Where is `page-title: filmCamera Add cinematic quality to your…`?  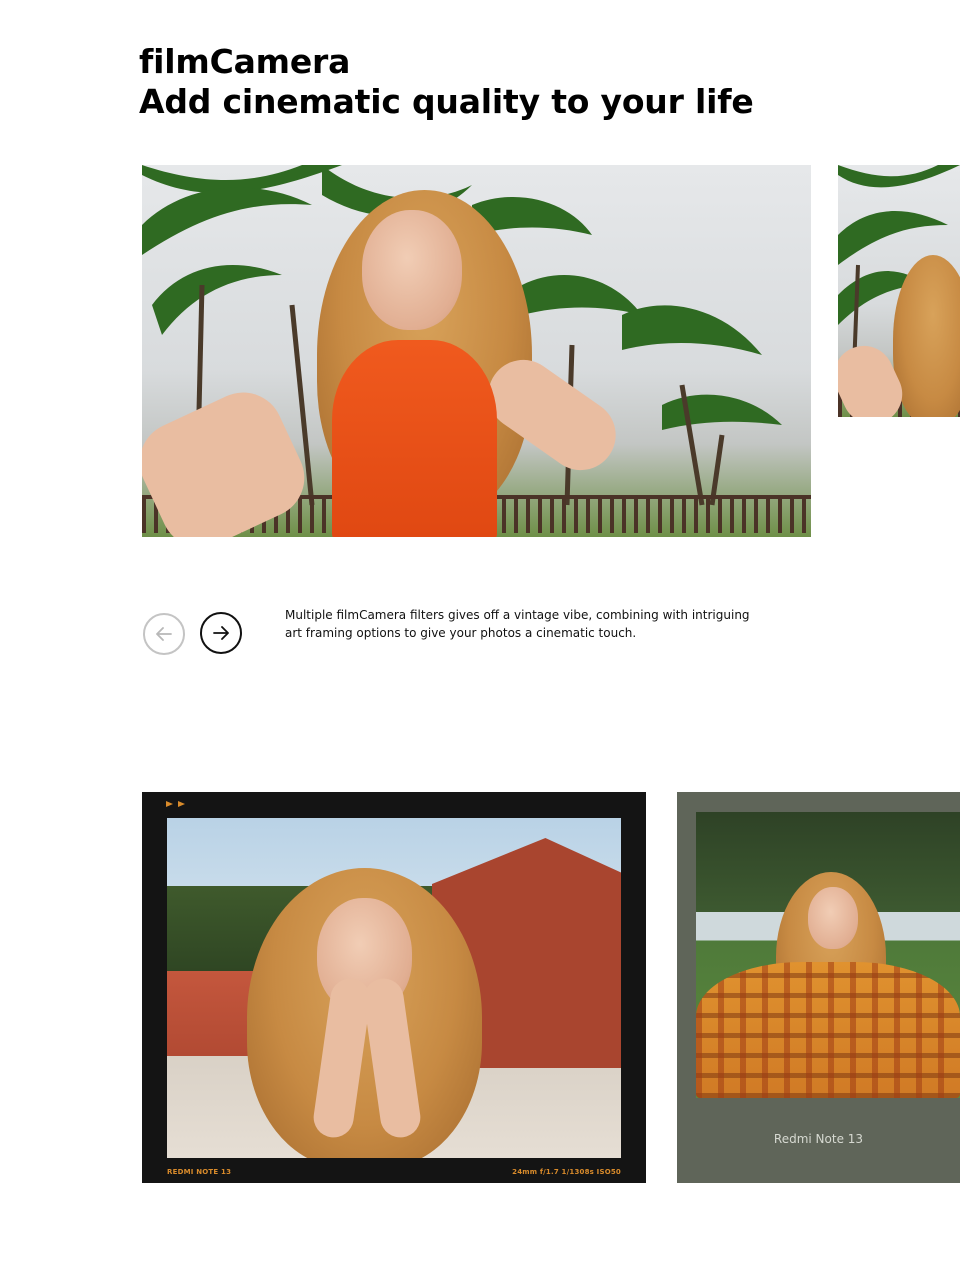
page-title: filmCamera Add cinematic quality to your… is located at coordinates (446, 82).